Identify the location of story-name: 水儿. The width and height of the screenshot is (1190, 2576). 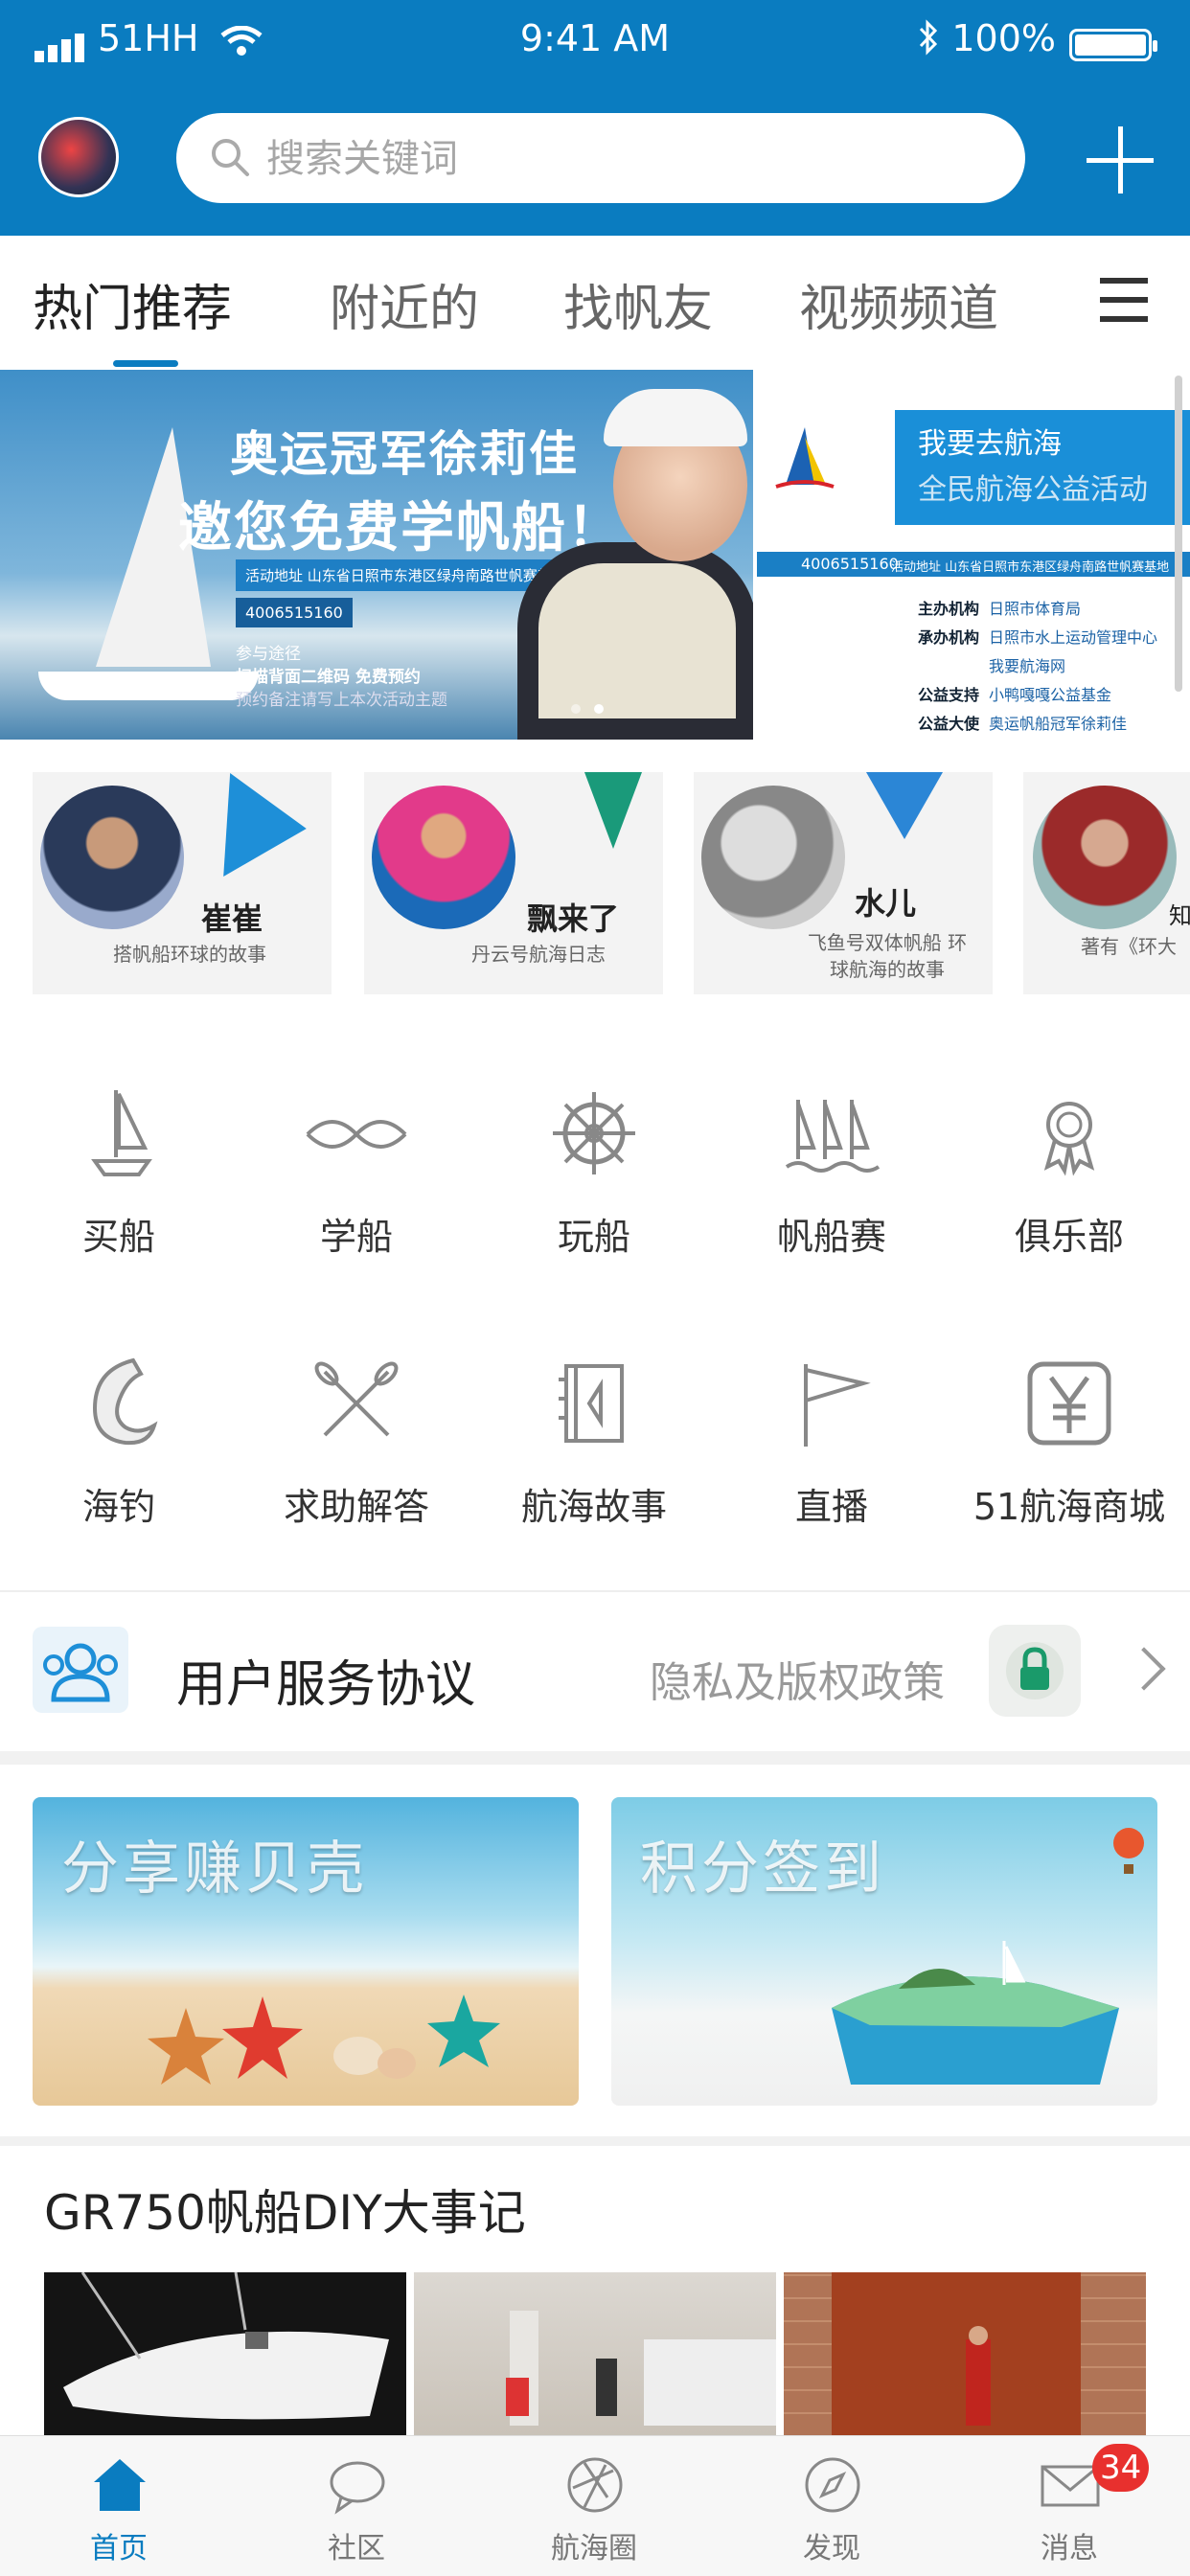
(886, 903).